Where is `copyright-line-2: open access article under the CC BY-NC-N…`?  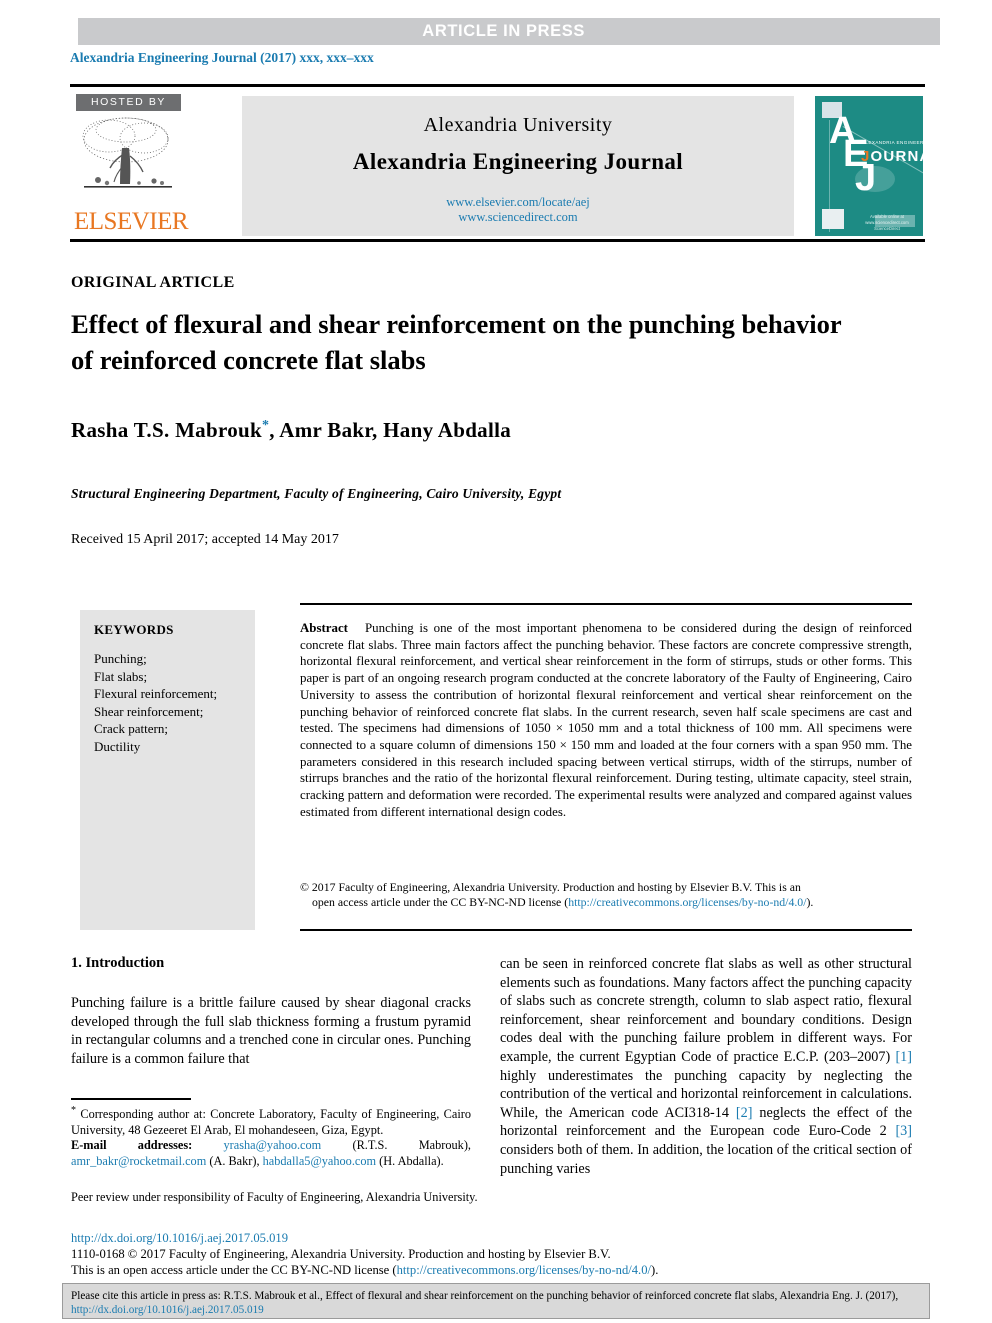 copyright-line-2: open access article under the CC BY-NC-N… is located at coordinates (606, 902).